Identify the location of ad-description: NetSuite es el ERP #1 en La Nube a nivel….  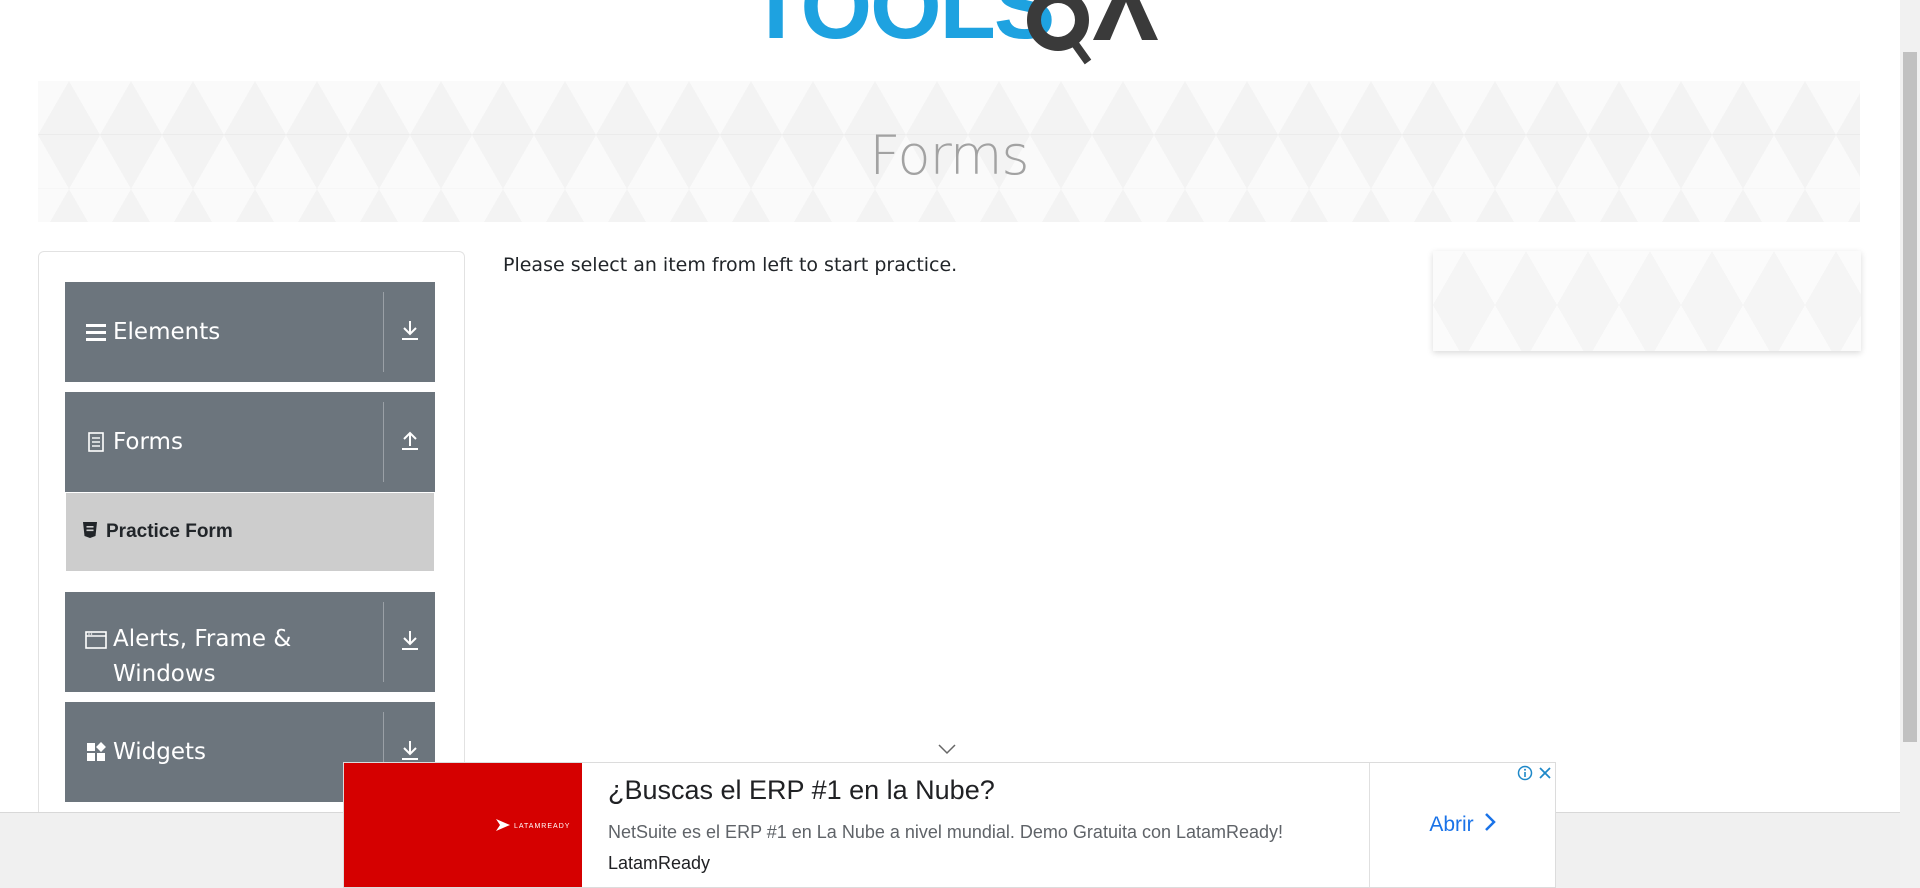
(946, 832).